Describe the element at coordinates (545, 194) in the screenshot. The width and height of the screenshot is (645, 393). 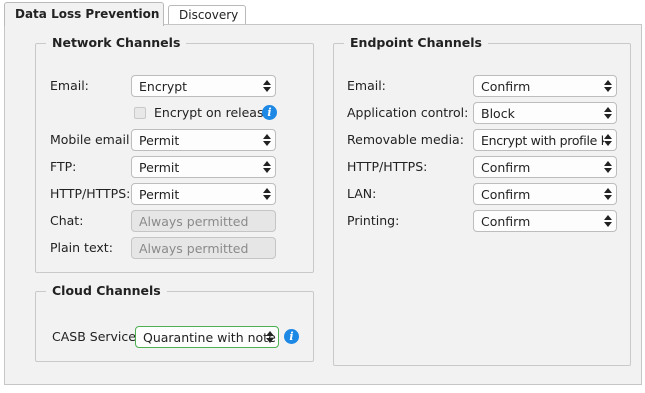
I see `lan-select: Confirm` at that location.